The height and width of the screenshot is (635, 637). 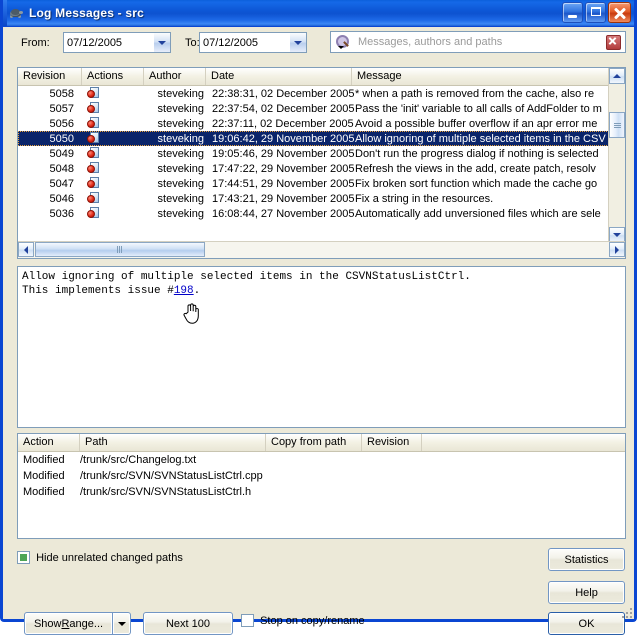 I want to click on show-range-accel: R, so click(x=65, y=623).